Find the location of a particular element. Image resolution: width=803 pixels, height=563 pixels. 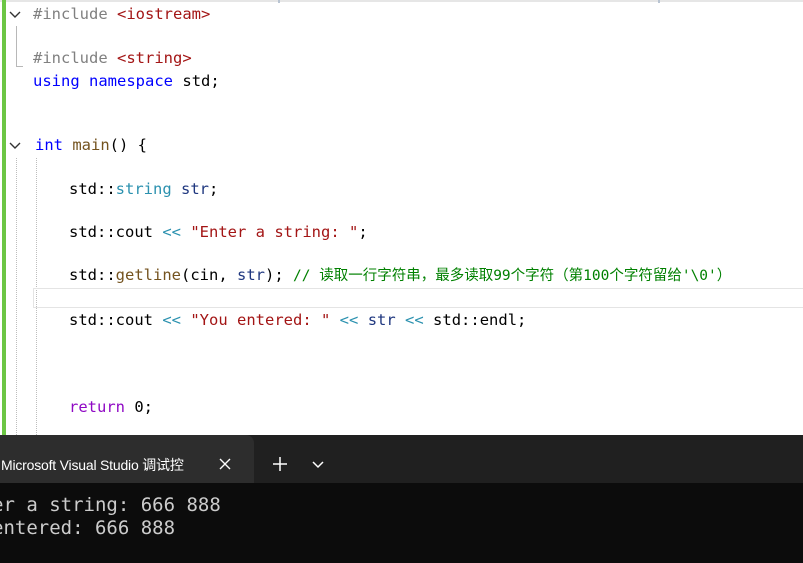

string-literal: "Enter a string: " is located at coordinates (274, 232).